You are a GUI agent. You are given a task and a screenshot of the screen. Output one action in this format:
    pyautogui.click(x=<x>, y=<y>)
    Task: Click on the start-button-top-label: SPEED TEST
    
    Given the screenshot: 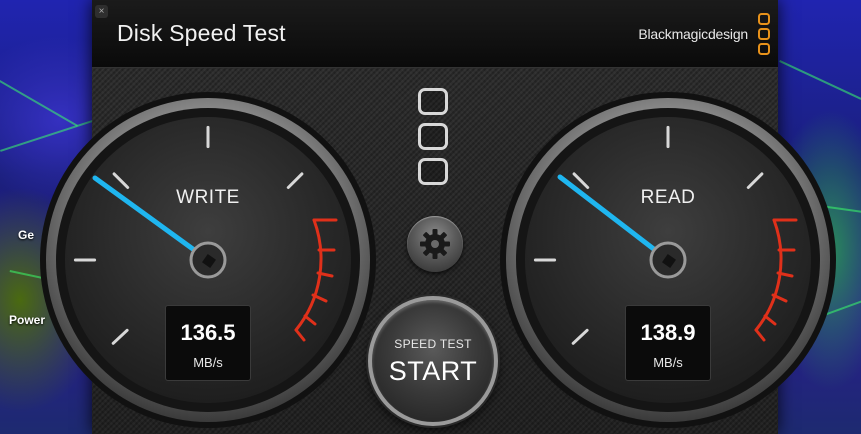 What is the action you would take?
    pyautogui.click(x=433, y=344)
    